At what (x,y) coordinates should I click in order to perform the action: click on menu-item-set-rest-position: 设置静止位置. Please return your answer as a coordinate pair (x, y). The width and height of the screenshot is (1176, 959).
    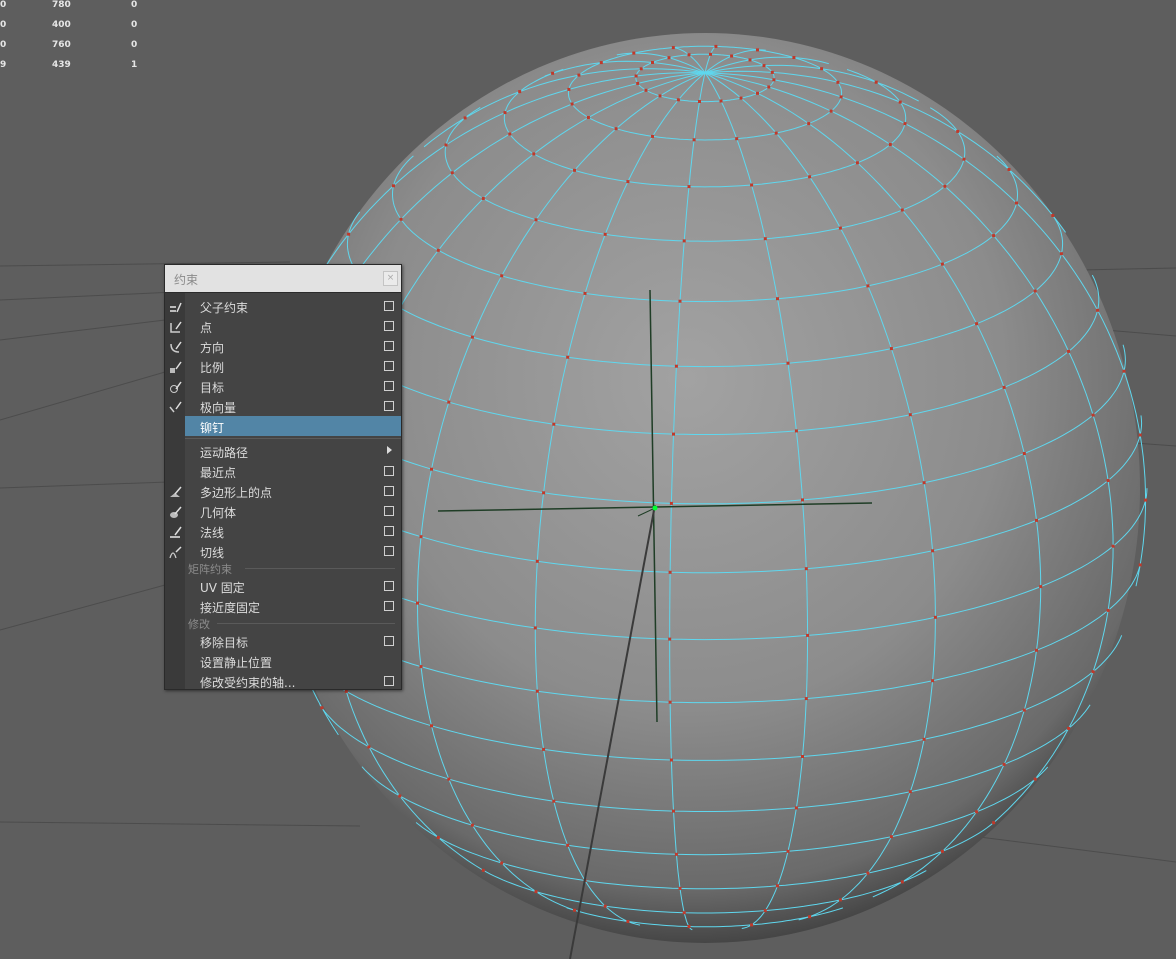
    Looking at the image, I should click on (293, 661).